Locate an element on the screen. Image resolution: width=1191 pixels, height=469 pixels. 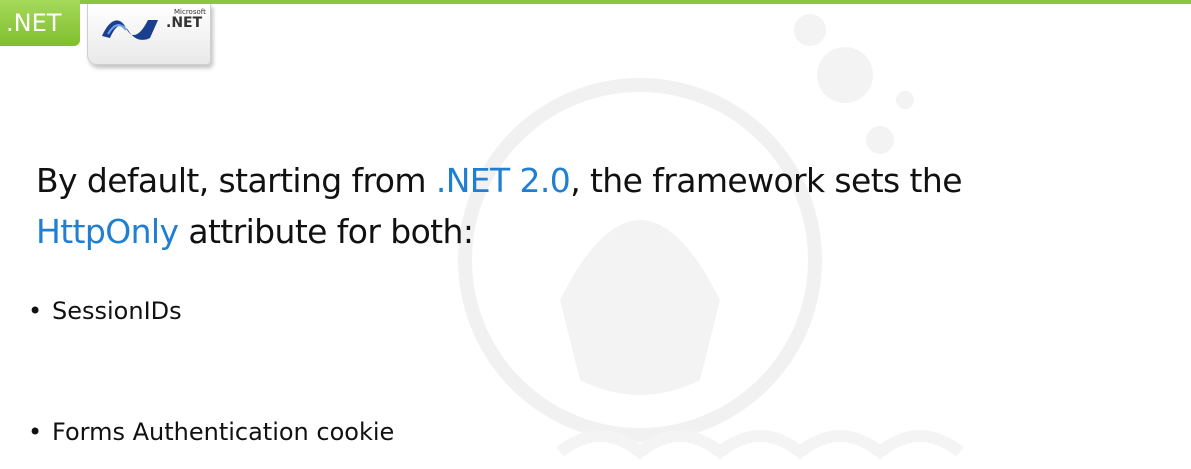
para-text-1: By default, starting from is located at coordinates (236, 180).